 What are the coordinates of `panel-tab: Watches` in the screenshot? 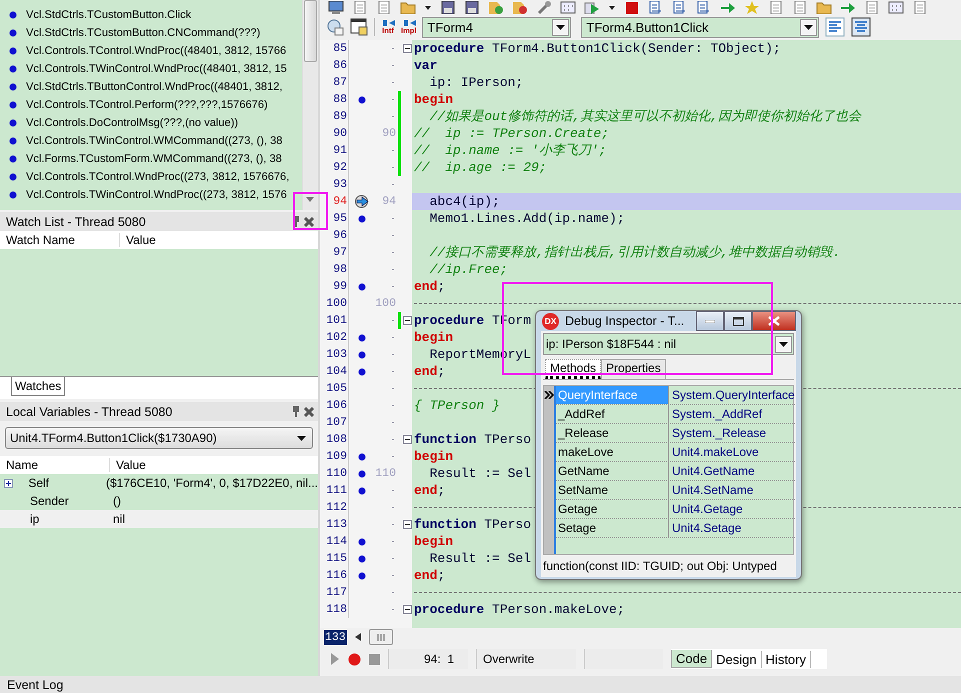 It's located at (38, 386).